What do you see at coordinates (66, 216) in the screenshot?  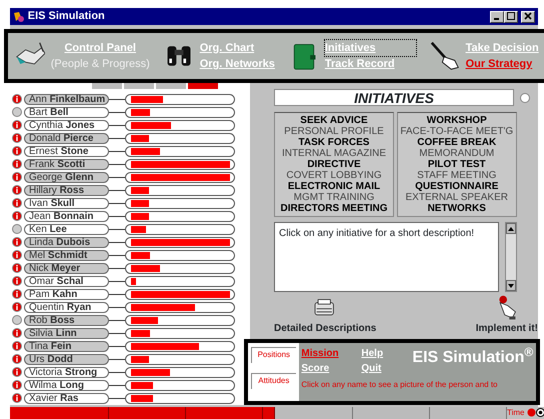 I see `person-name: Jean Bonnain` at bounding box center [66, 216].